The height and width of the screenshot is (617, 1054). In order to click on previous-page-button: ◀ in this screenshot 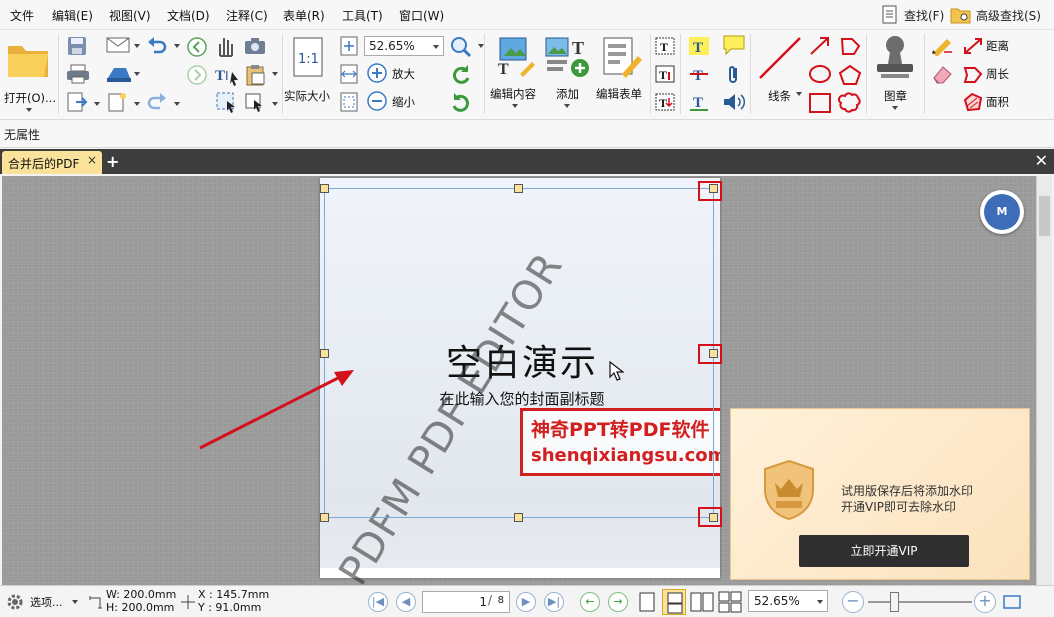, I will do `click(406, 602)`.